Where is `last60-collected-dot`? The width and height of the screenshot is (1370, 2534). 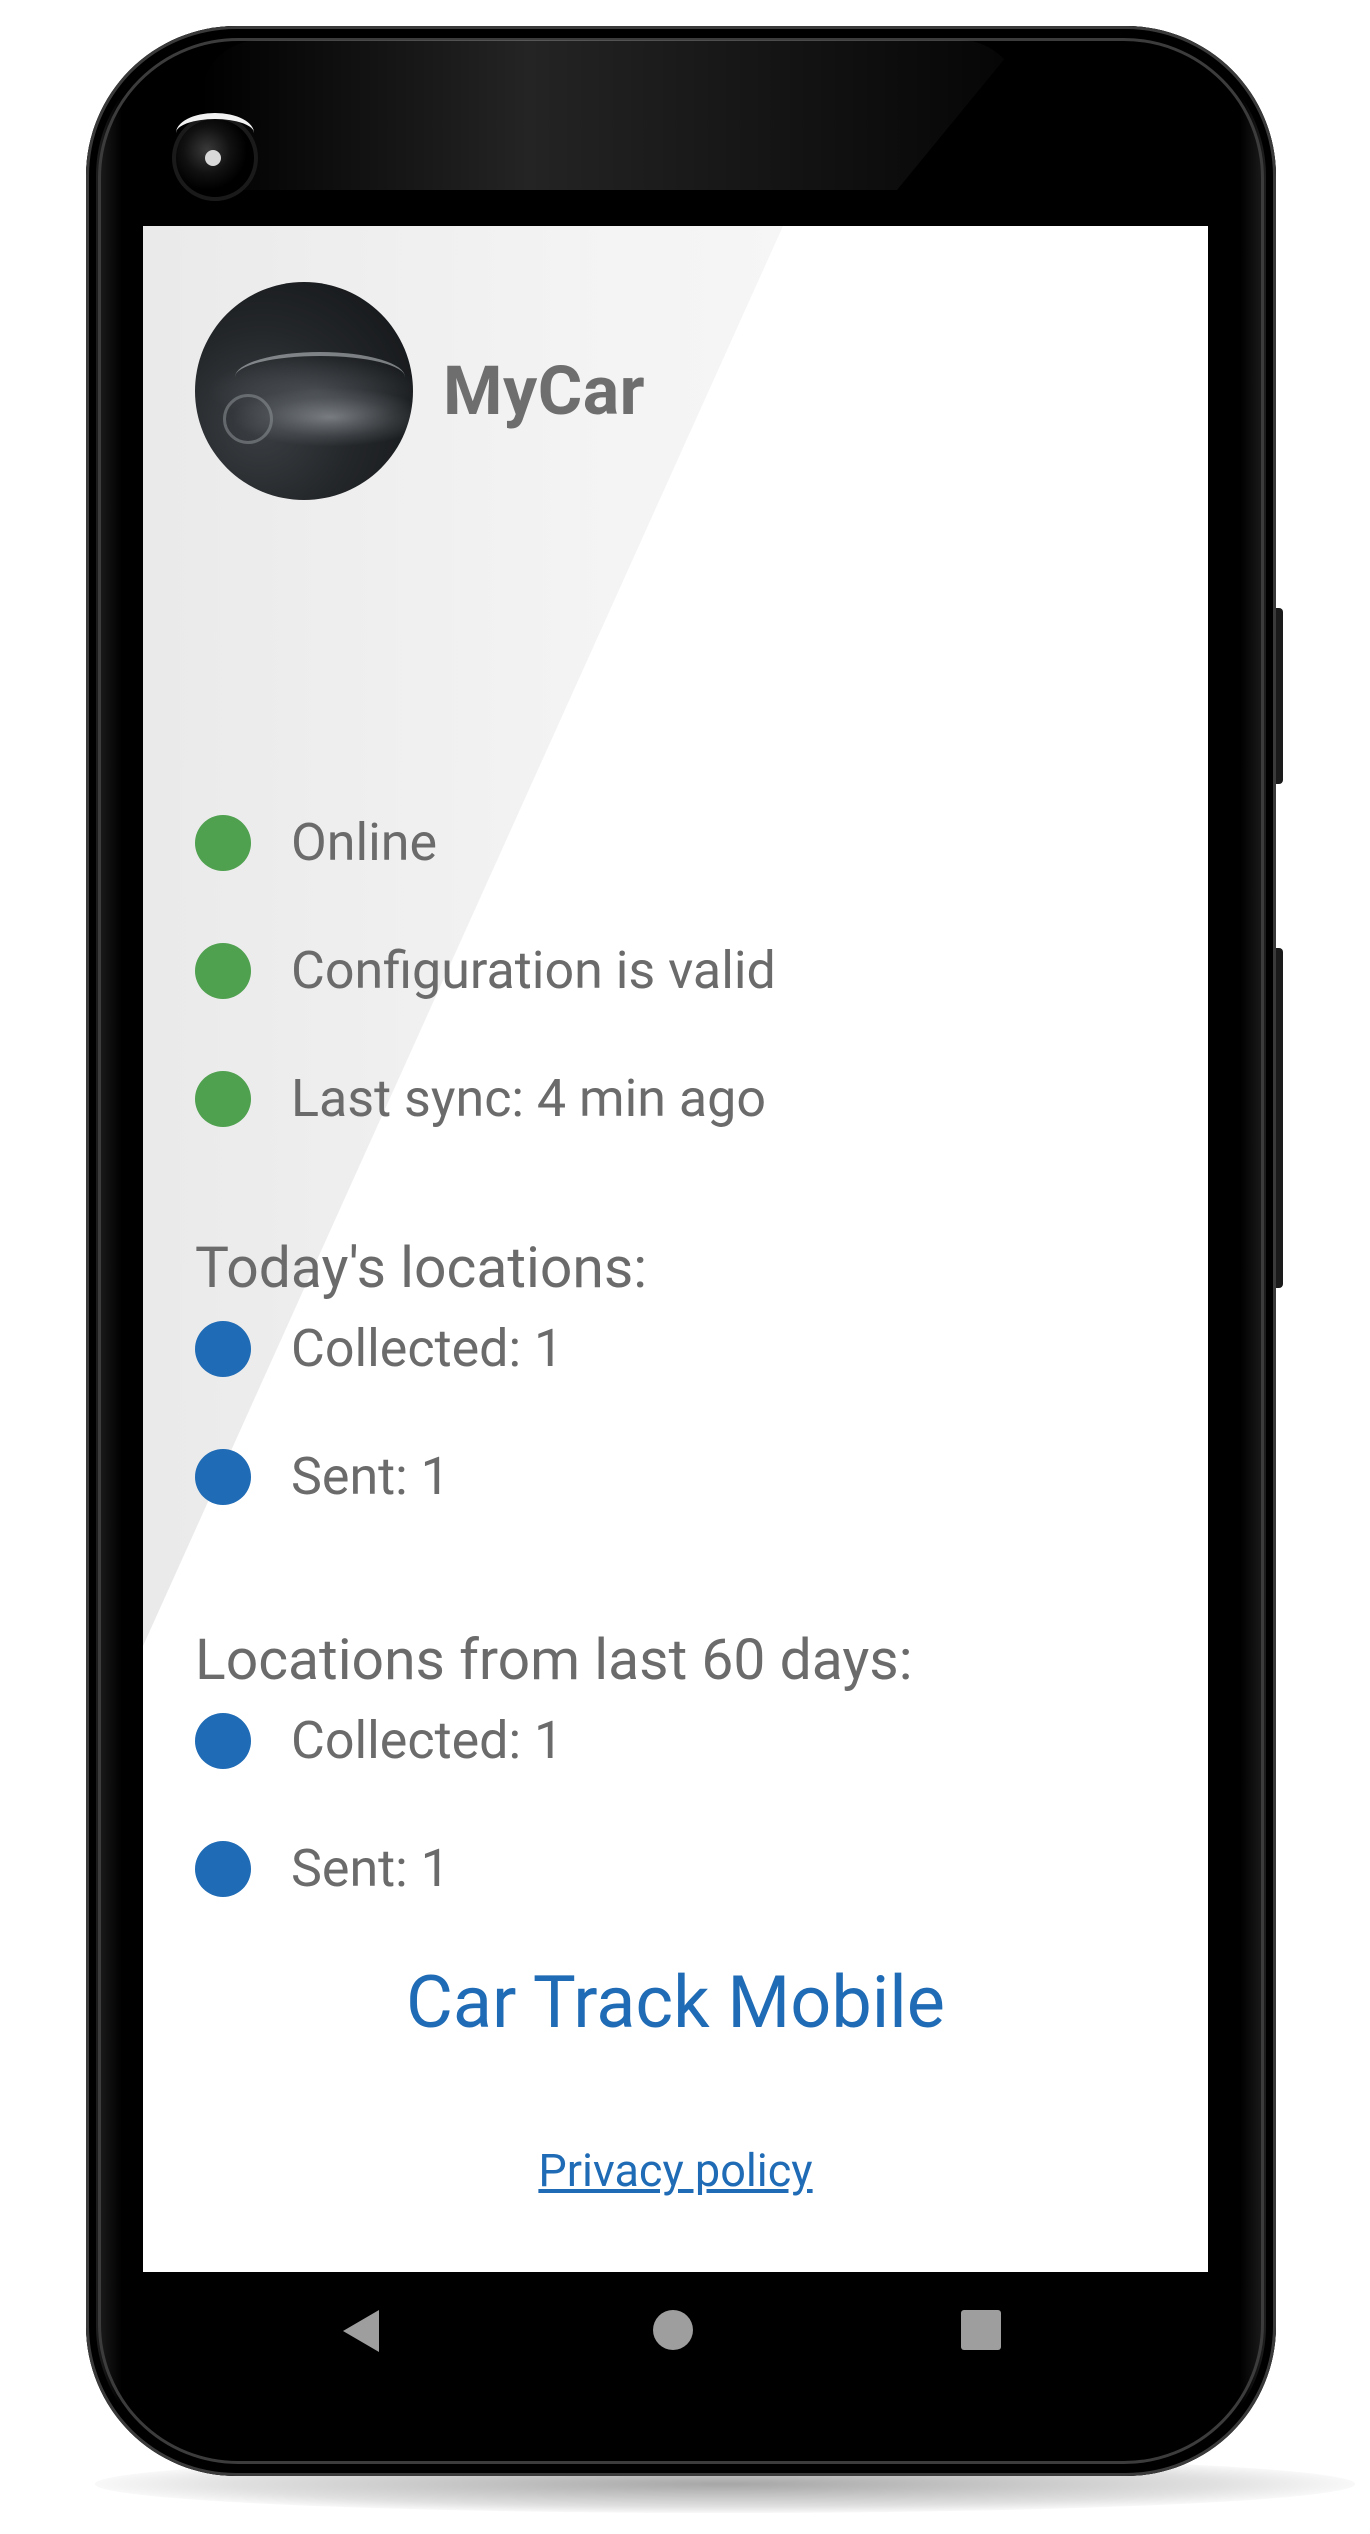
last60-collected-dot is located at coordinates (223, 1740).